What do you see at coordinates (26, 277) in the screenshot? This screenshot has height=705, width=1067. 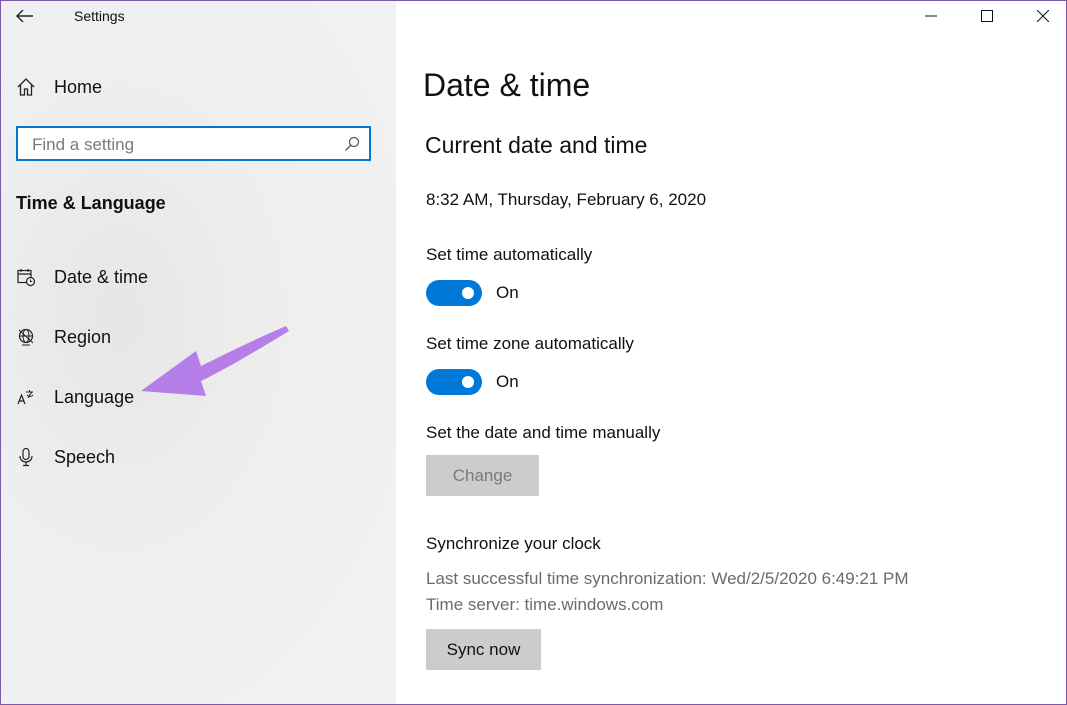 I see `calendar-clock-icon` at bounding box center [26, 277].